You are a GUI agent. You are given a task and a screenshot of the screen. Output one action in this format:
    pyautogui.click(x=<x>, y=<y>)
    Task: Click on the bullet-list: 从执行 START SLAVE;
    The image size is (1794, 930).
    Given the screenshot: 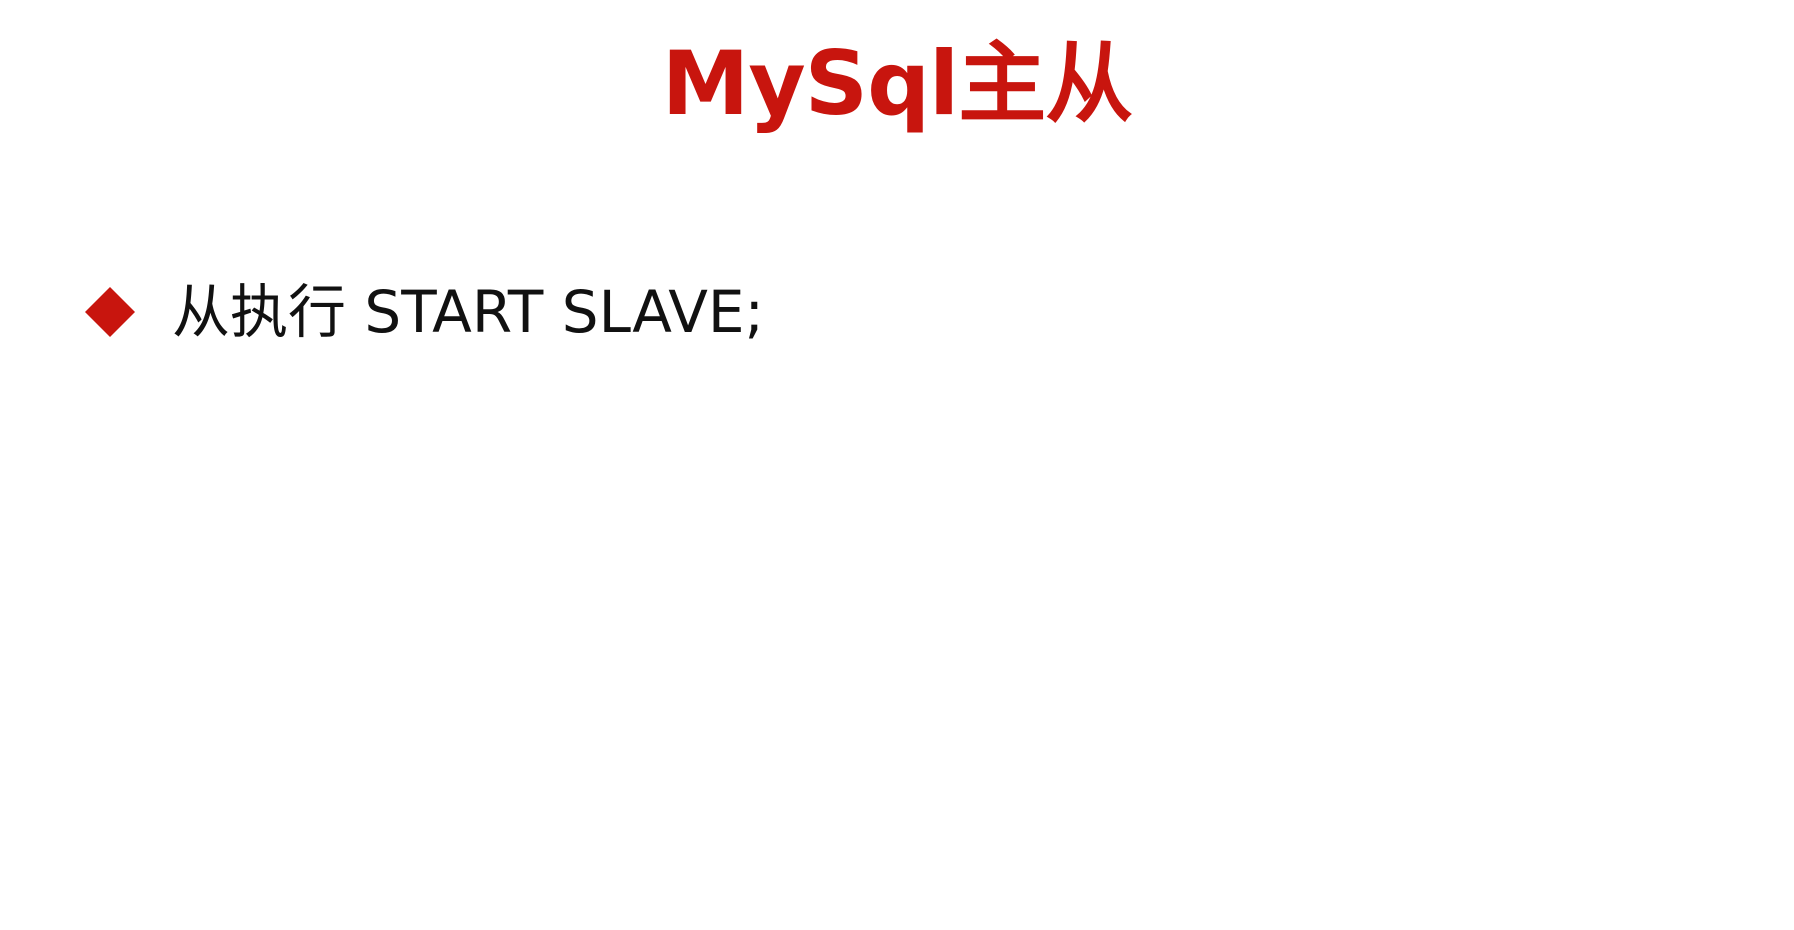 What is the action you would take?
    pyautogui.click(x=424, y=312)
    